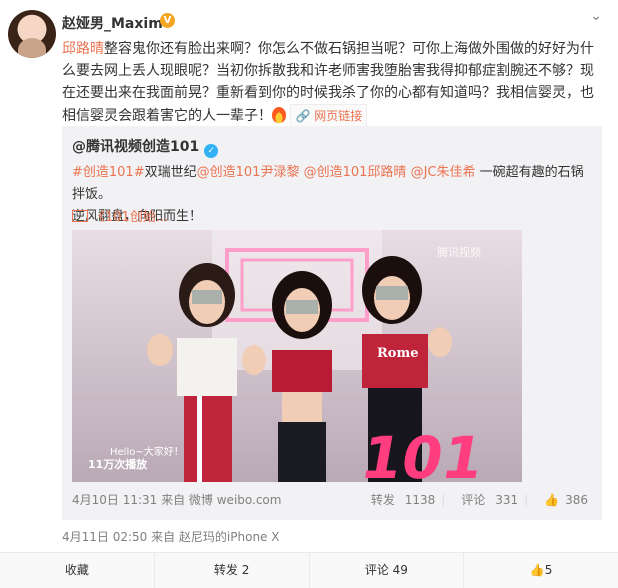 This screenshot has height=588, width=618. Describe the element at coordinates (77, 570) in the screenshot. I see `collect-button: 收藏` at that location.